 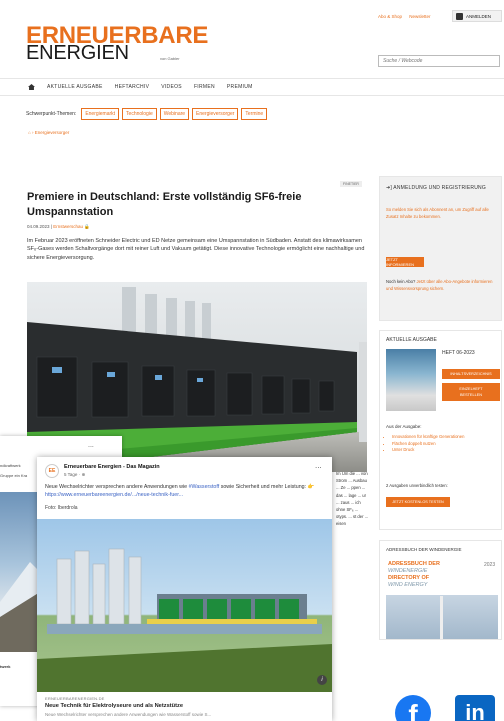 I want to click on issue-article-link: Unter Druck, so click(x=444, y=450).